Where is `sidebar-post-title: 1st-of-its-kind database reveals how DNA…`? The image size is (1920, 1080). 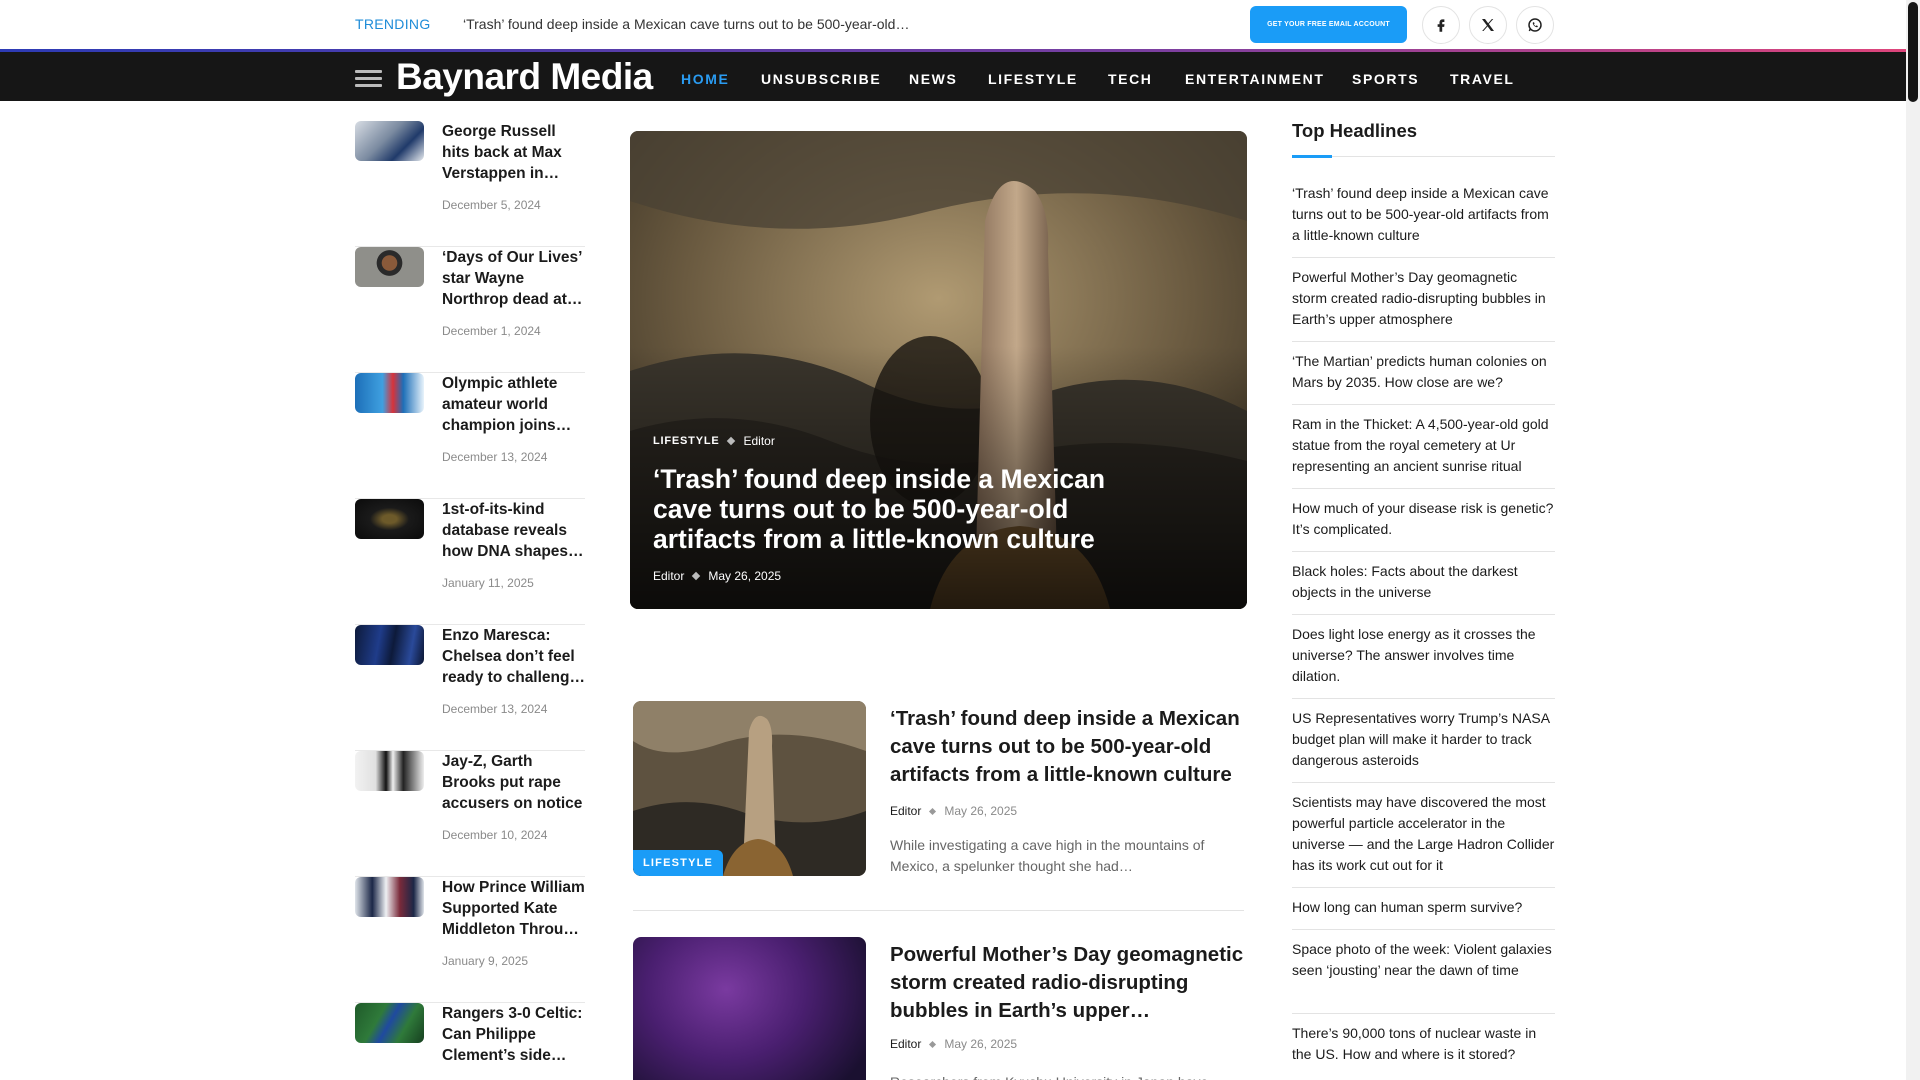 sidebar-post-title: 1st-of-its-kind database reveals how DNA… is located at coordinates (513, 530).